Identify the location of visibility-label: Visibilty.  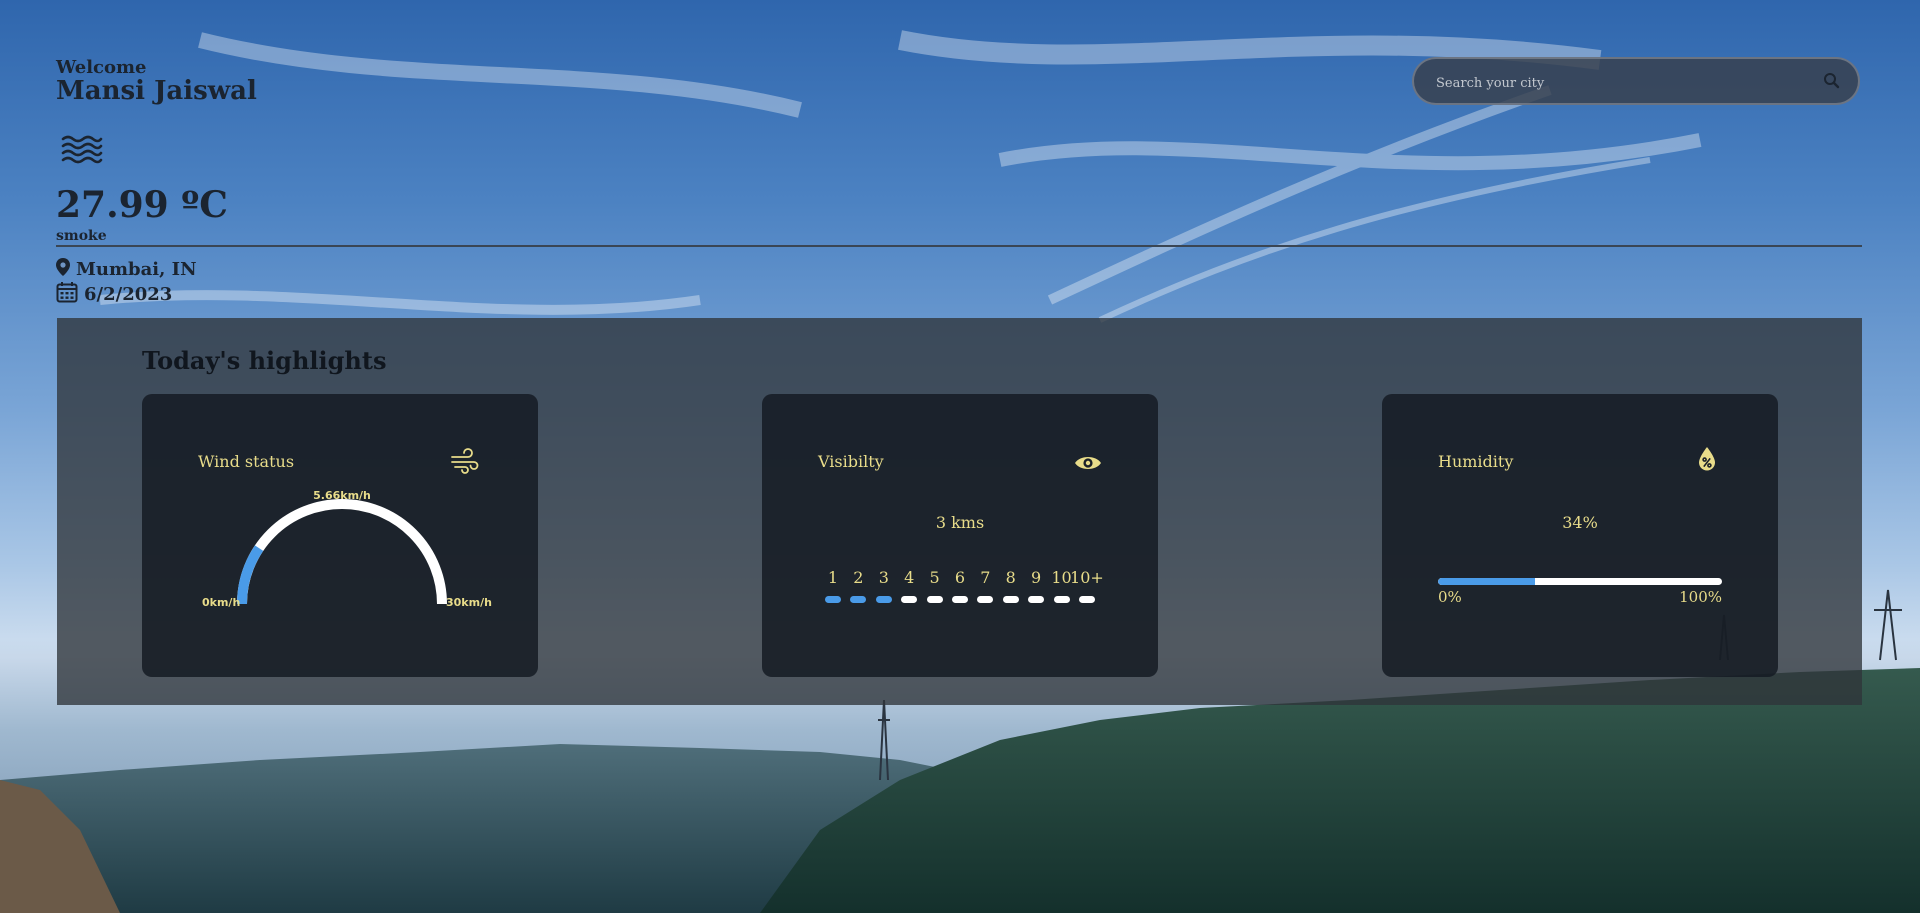
(851, 461).